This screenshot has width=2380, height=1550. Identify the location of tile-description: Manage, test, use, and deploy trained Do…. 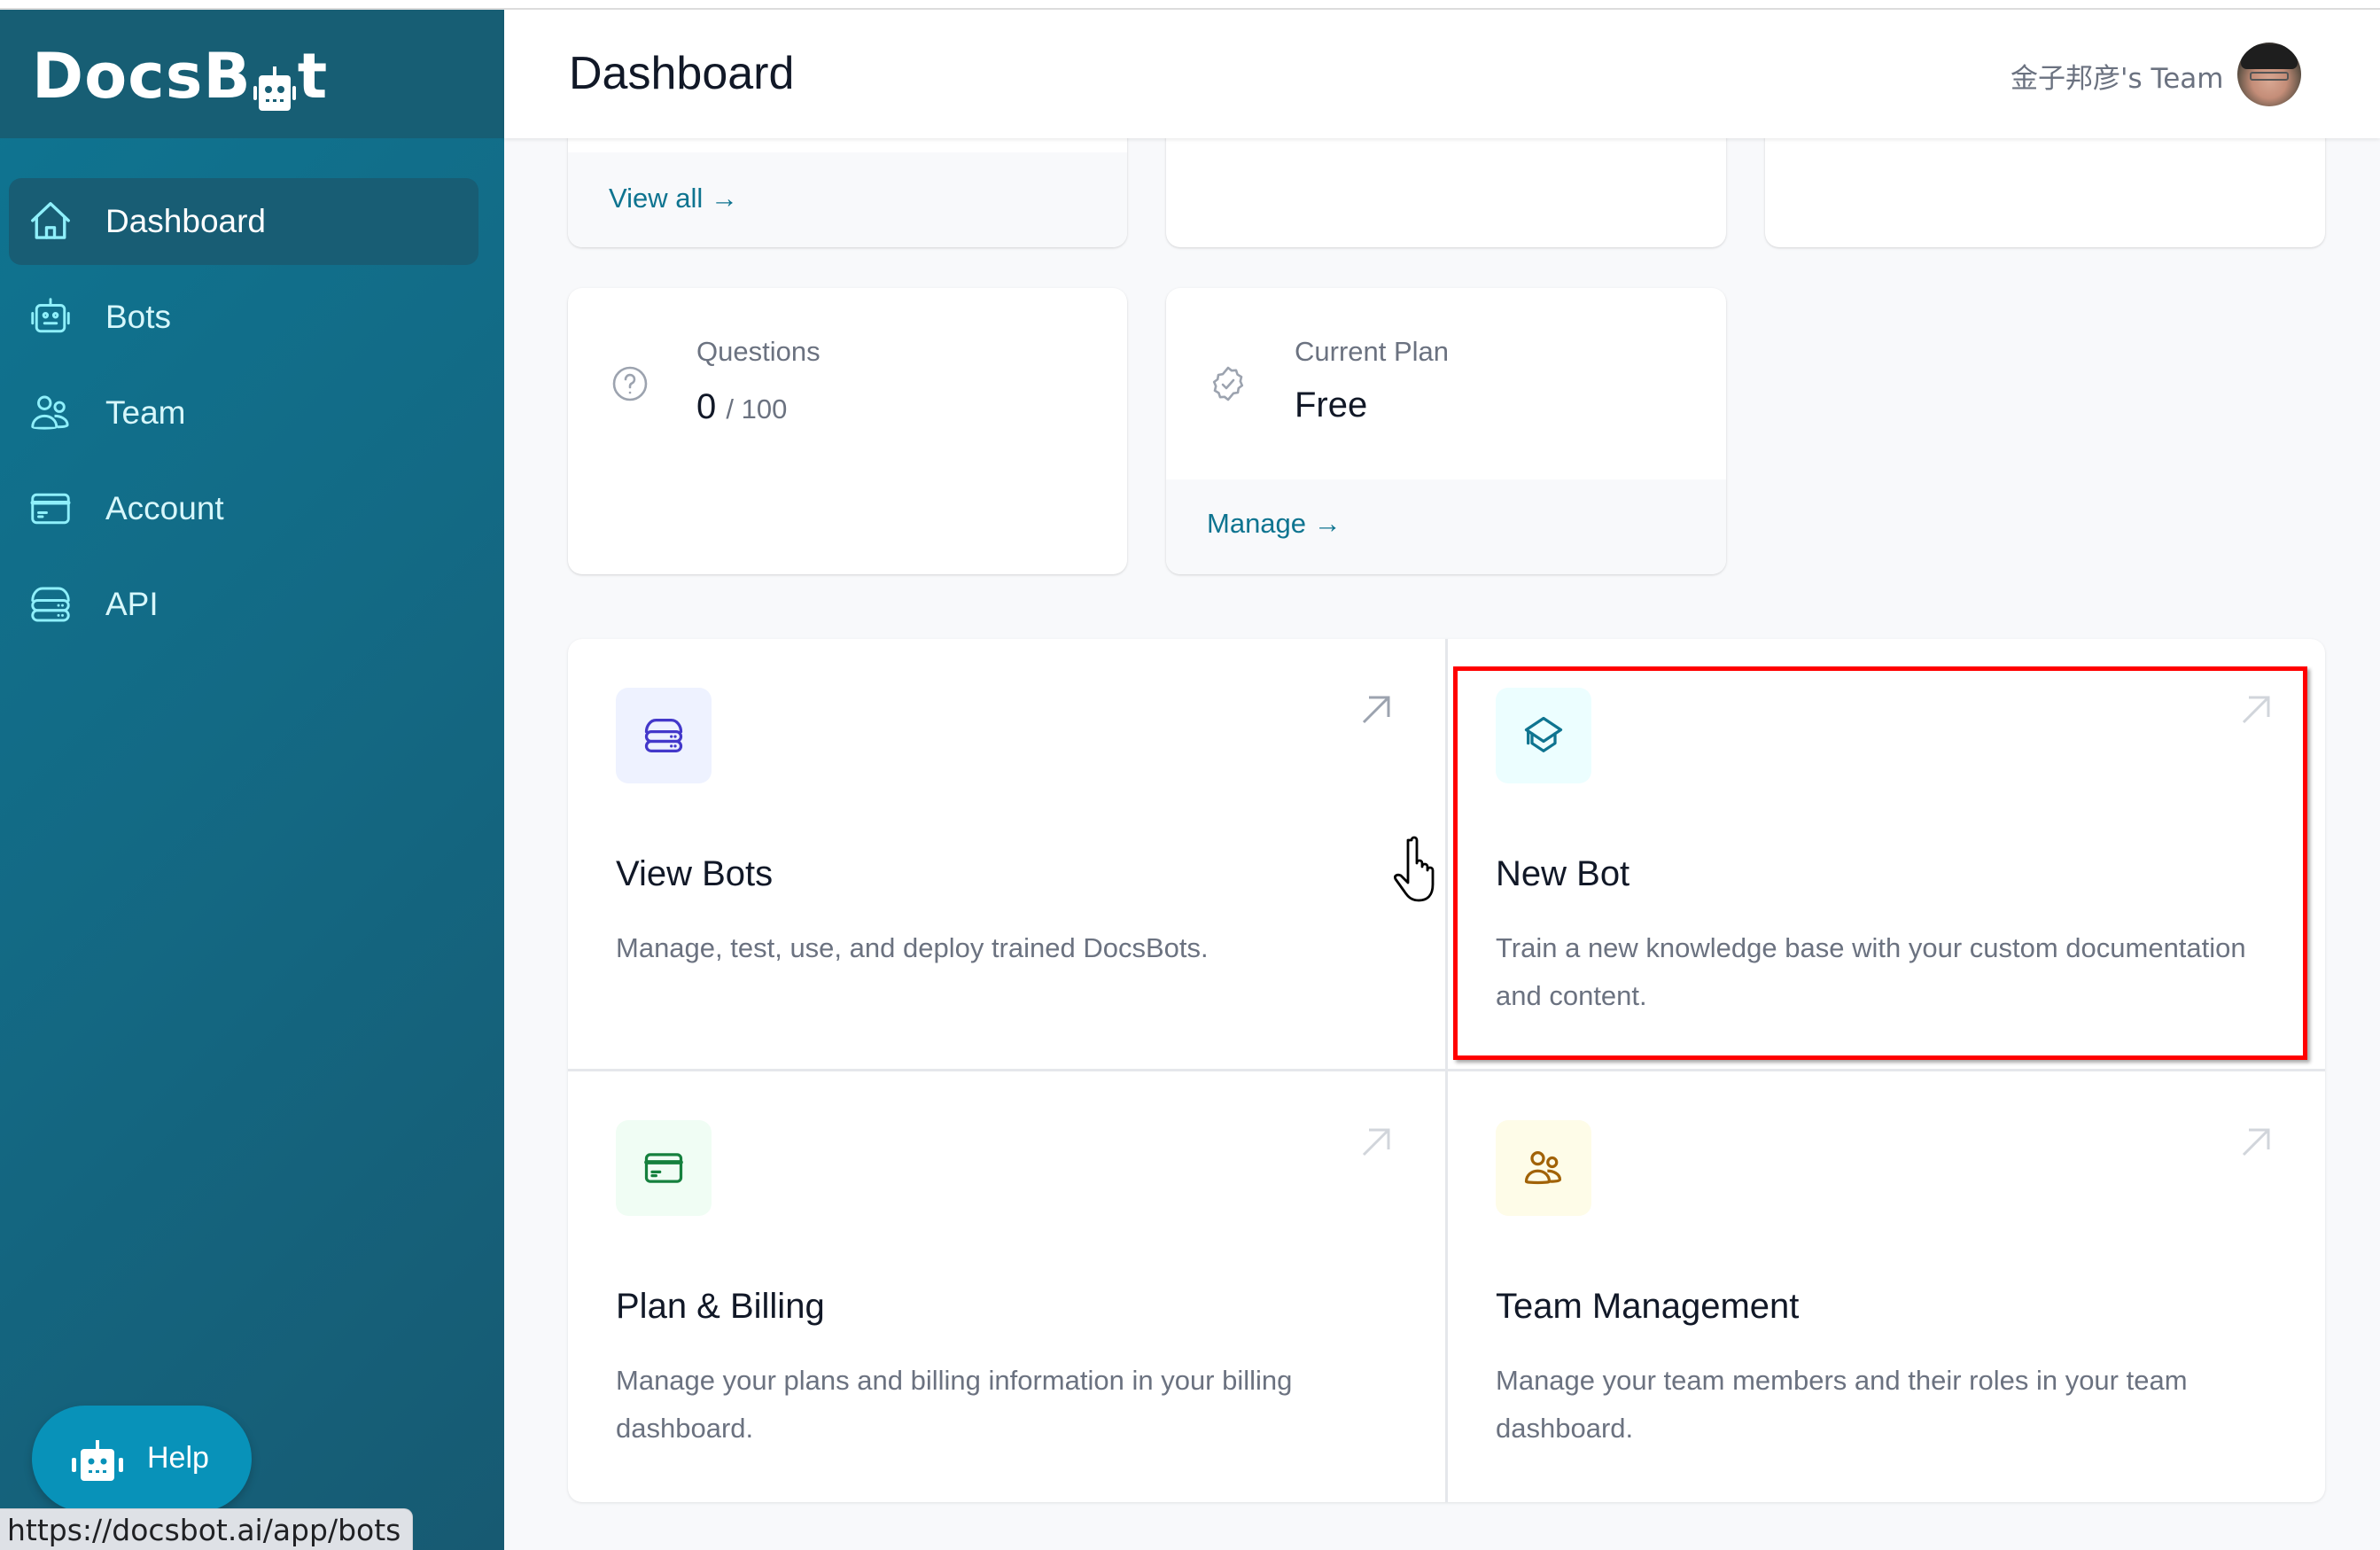
(912, 948).